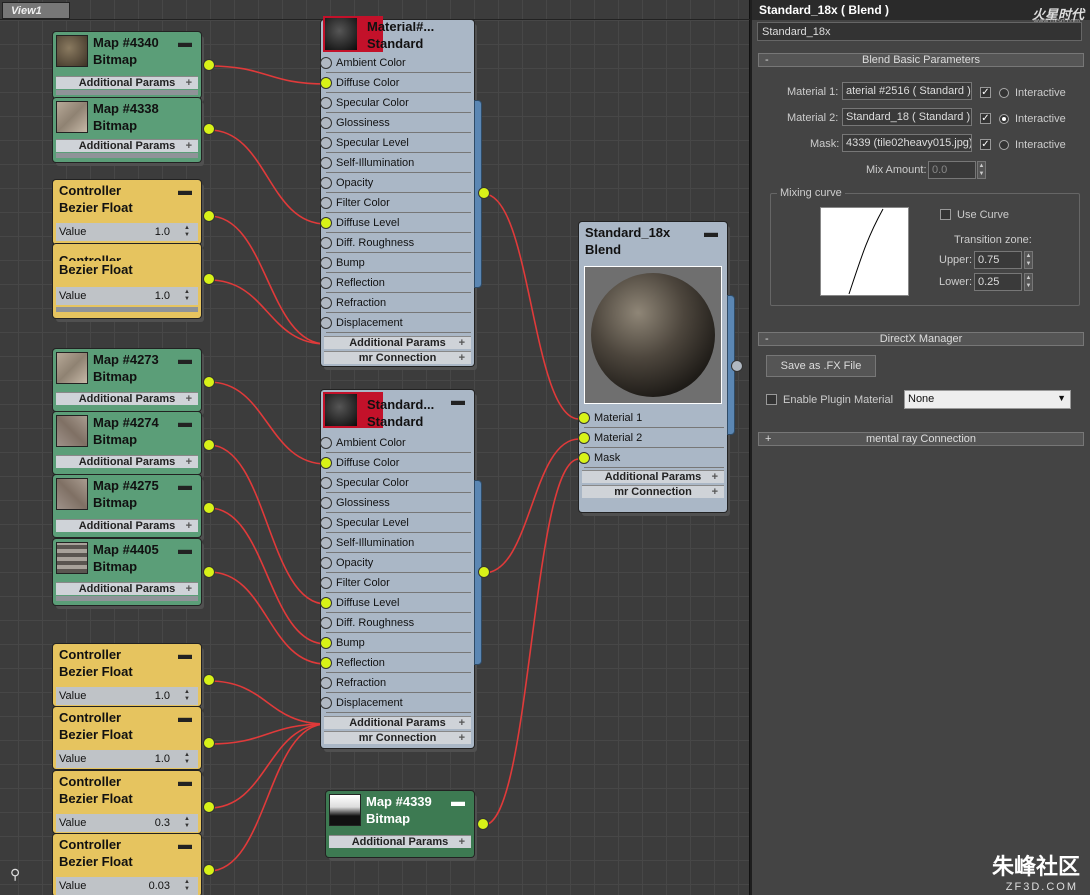 This screenshot has height=895, width=1090. What do you see at coordinates (134, 443) in the screenshot?
I see `node-map-4274: Map #4274 Bitmap ▬ Additional Params +` at bounding box center [134, 443].